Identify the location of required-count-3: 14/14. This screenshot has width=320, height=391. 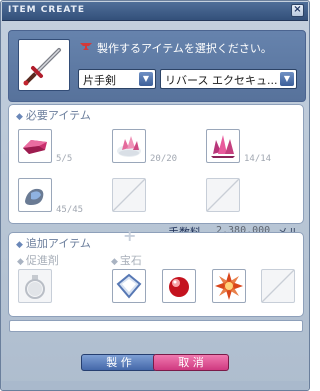
(258, 159).